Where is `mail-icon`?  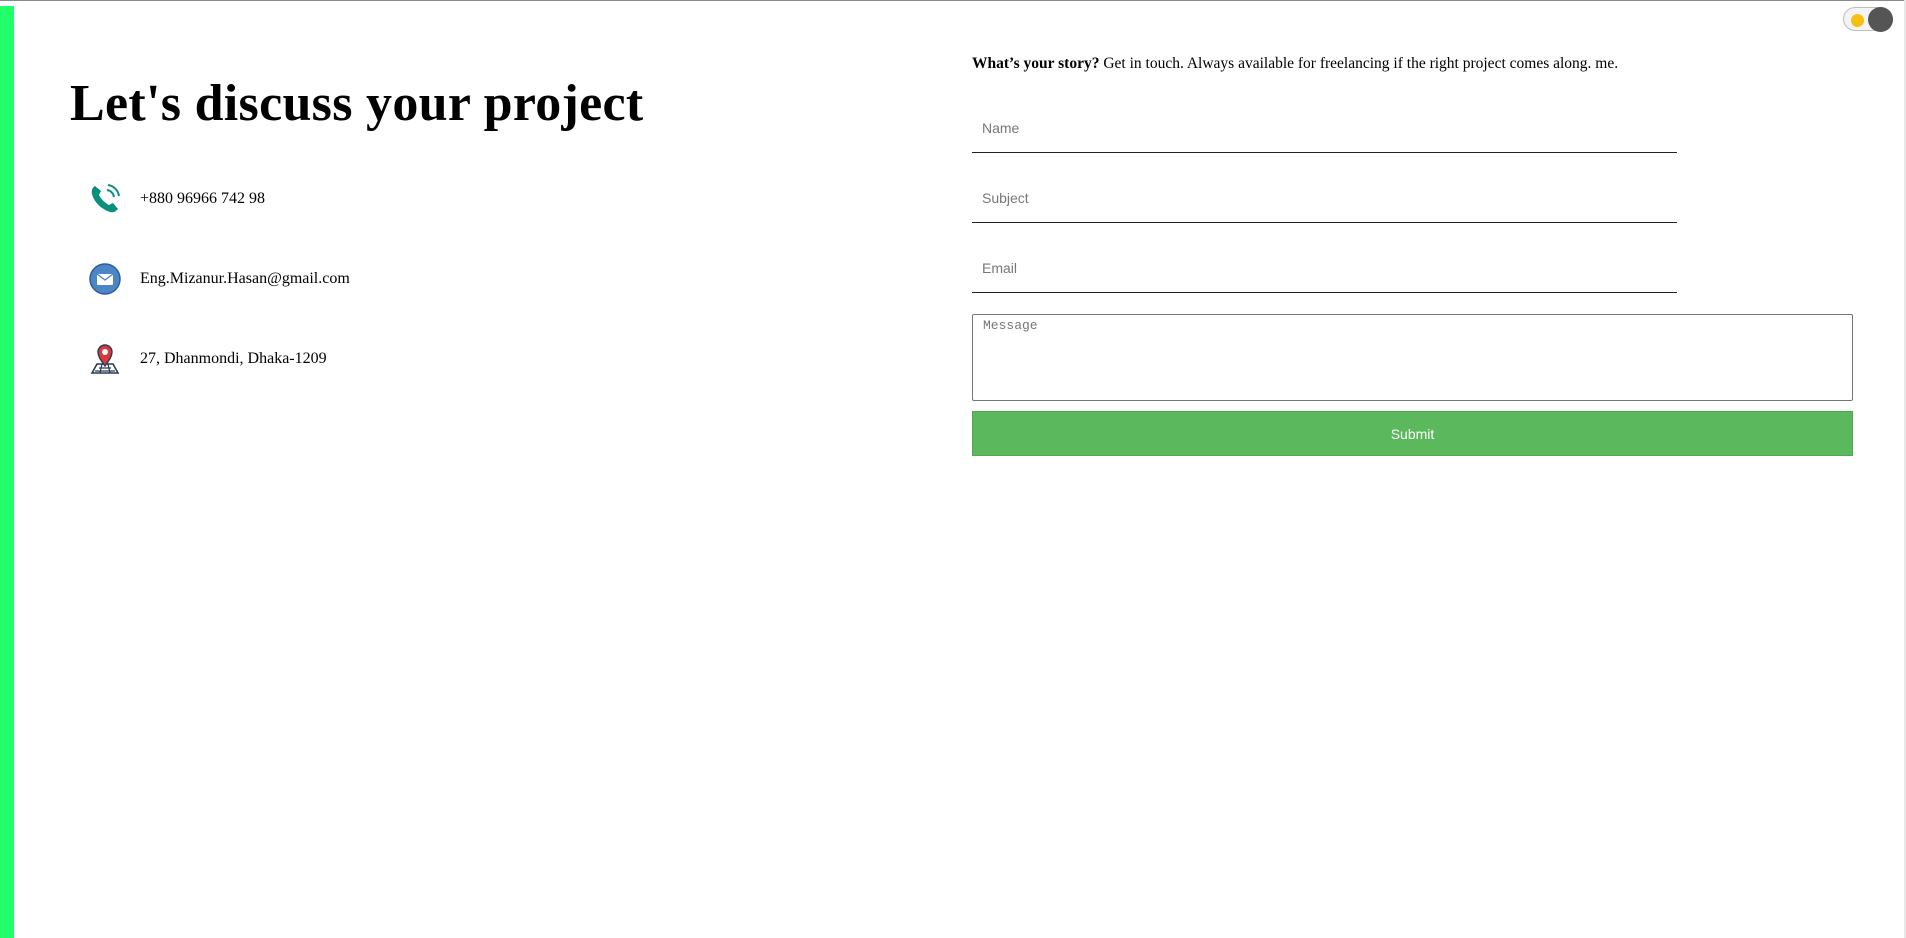
mail-icon is located at coordinates (105, 279).